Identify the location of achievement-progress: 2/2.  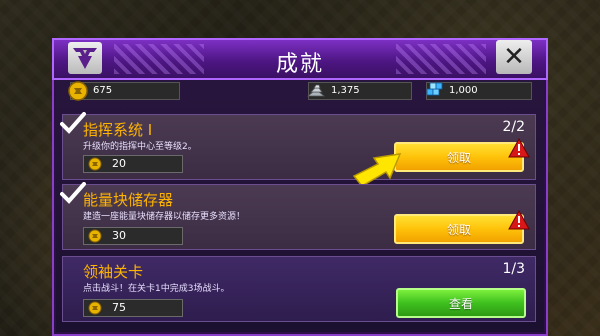
(513, 127).